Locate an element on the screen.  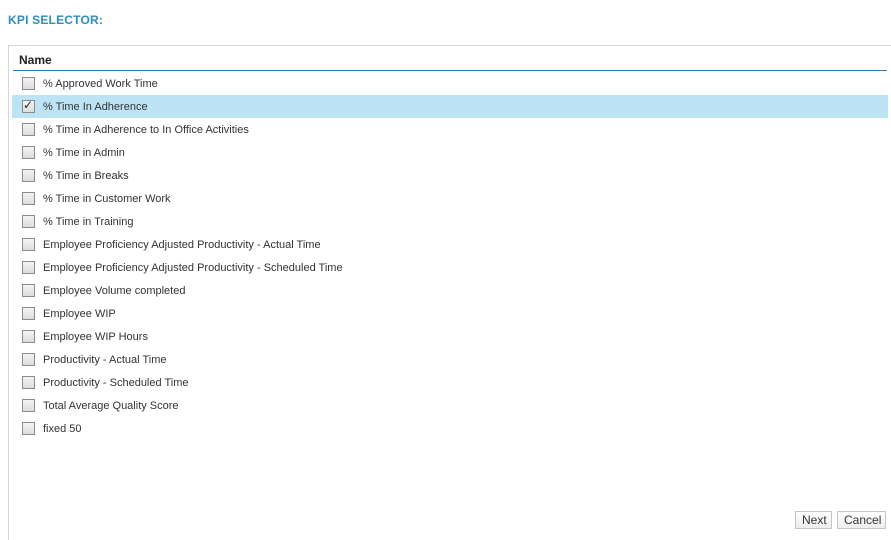
kpi-row: ✓ % Time in Customer Work is located at coordinates (450, 198).